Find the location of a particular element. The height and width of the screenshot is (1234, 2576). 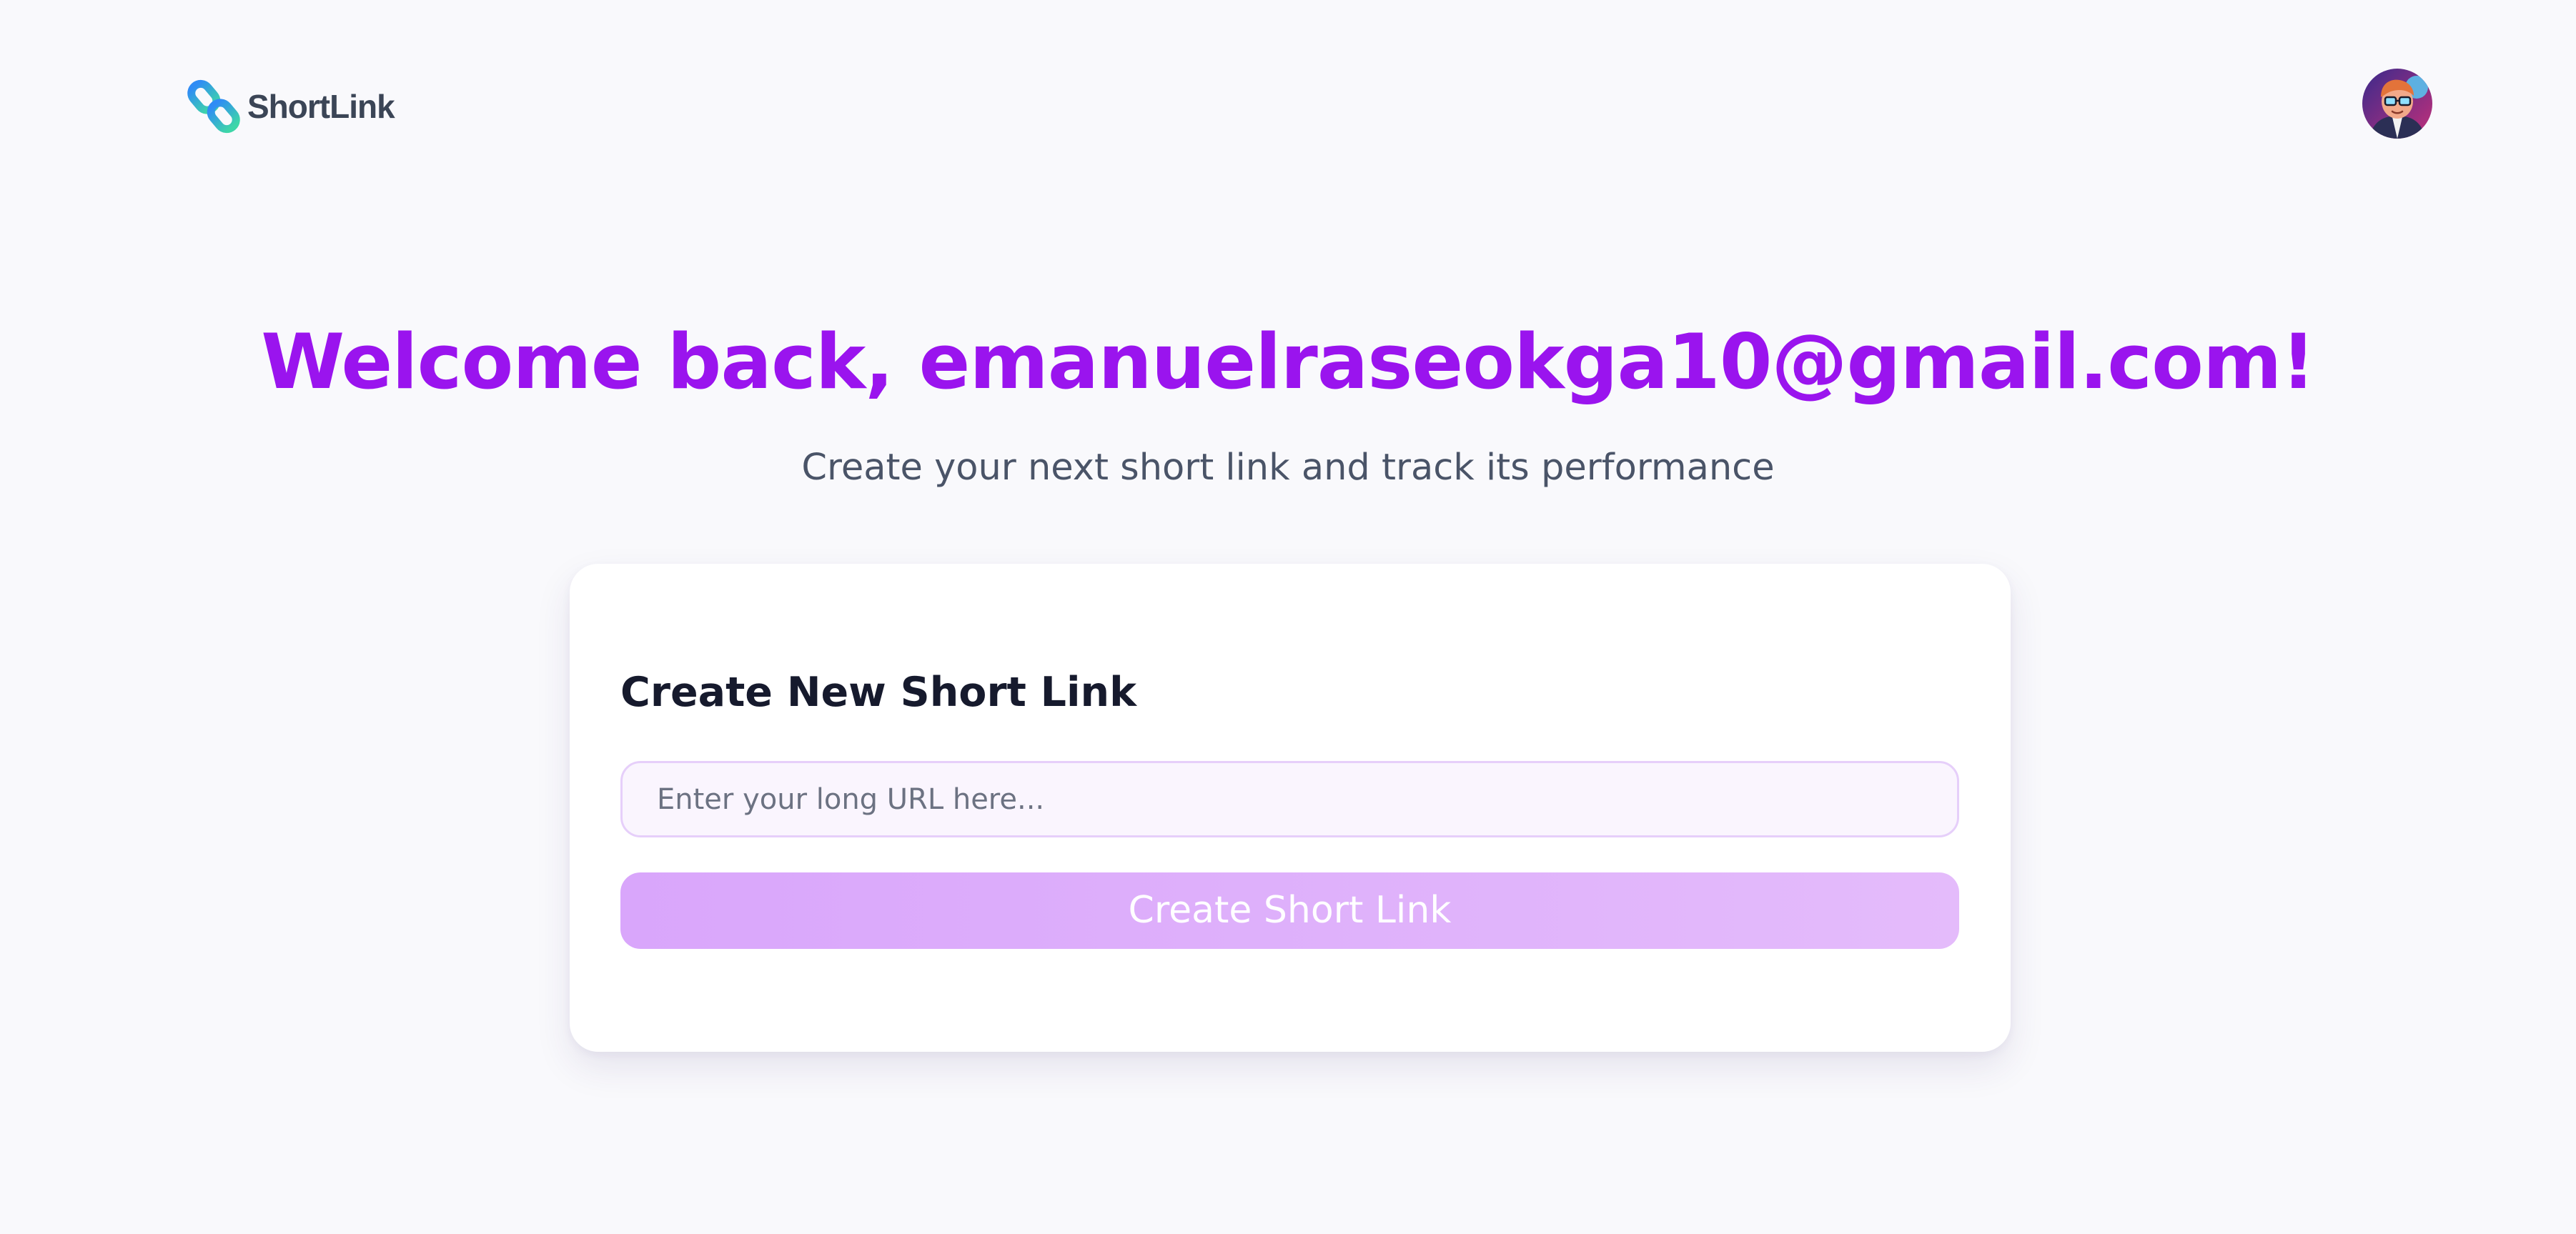

create-short-link-button: Create Short Link is located at coordinates (1290, 910).